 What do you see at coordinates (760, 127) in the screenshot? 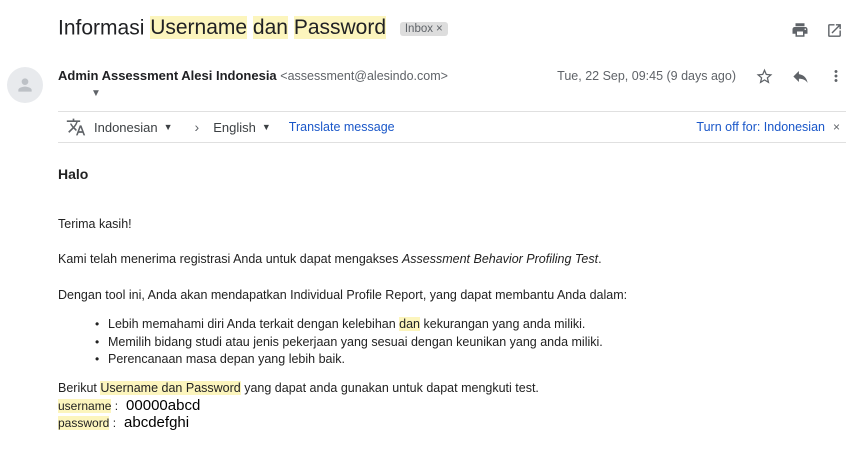
I see `turn-off-translate-link: Turn off for: Indonesian` at bounding box center [760, 127].